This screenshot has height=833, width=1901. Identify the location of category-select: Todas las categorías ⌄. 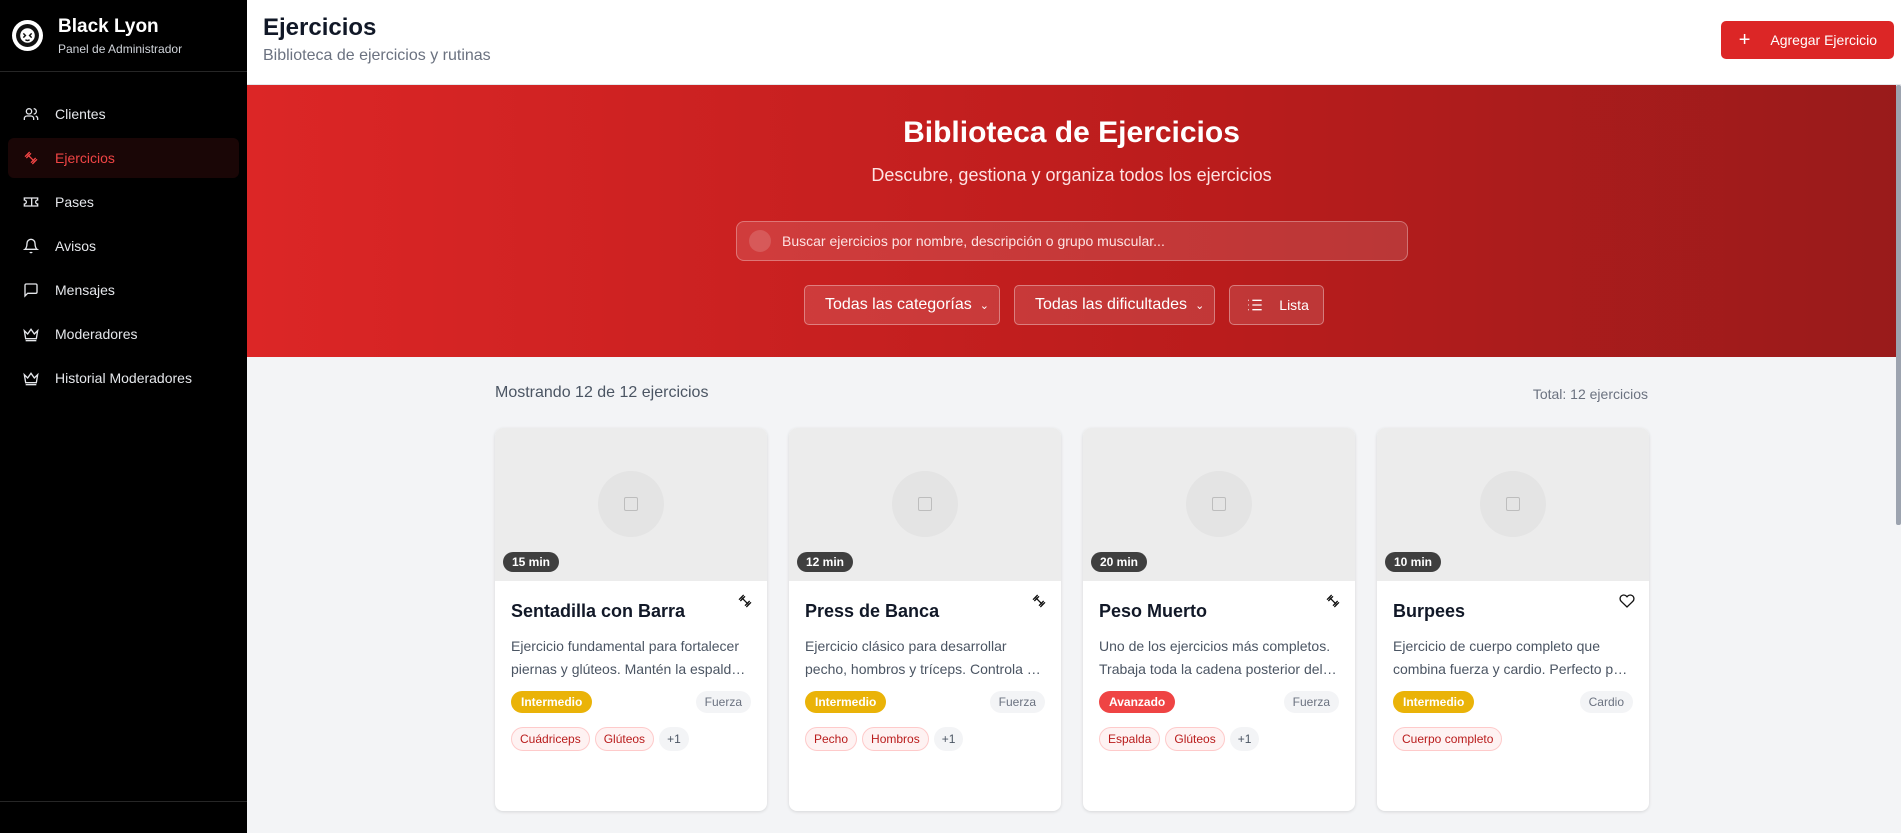
(902, 305).